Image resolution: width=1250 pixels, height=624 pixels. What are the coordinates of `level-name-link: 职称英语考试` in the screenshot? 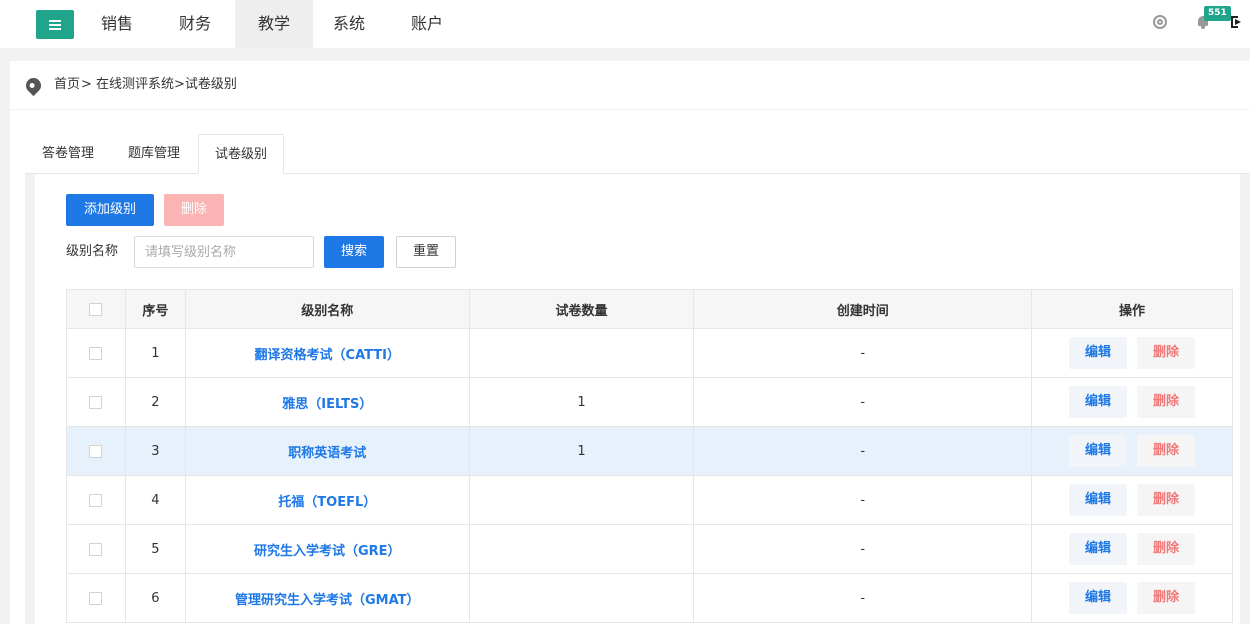 It's located at (327, 453).